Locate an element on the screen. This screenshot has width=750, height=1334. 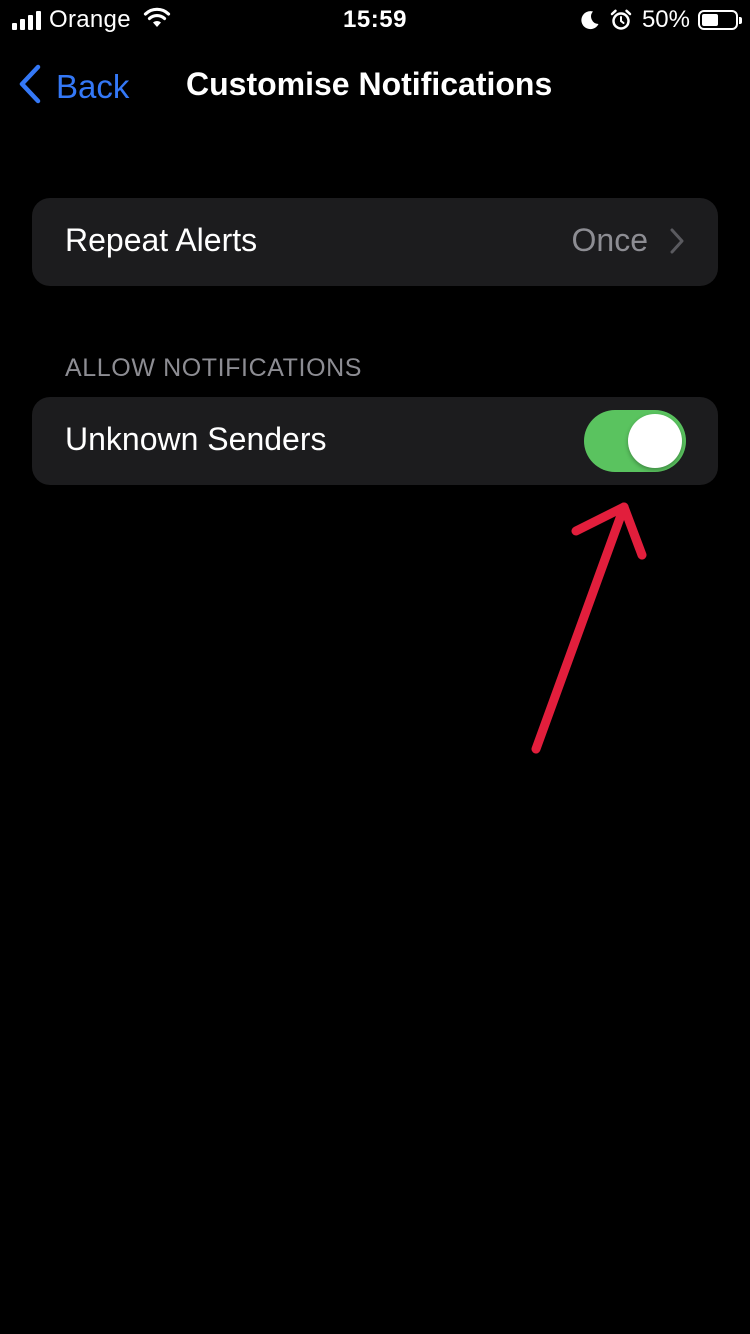
battery-percent: 50% is located at coordinates (665, 19).